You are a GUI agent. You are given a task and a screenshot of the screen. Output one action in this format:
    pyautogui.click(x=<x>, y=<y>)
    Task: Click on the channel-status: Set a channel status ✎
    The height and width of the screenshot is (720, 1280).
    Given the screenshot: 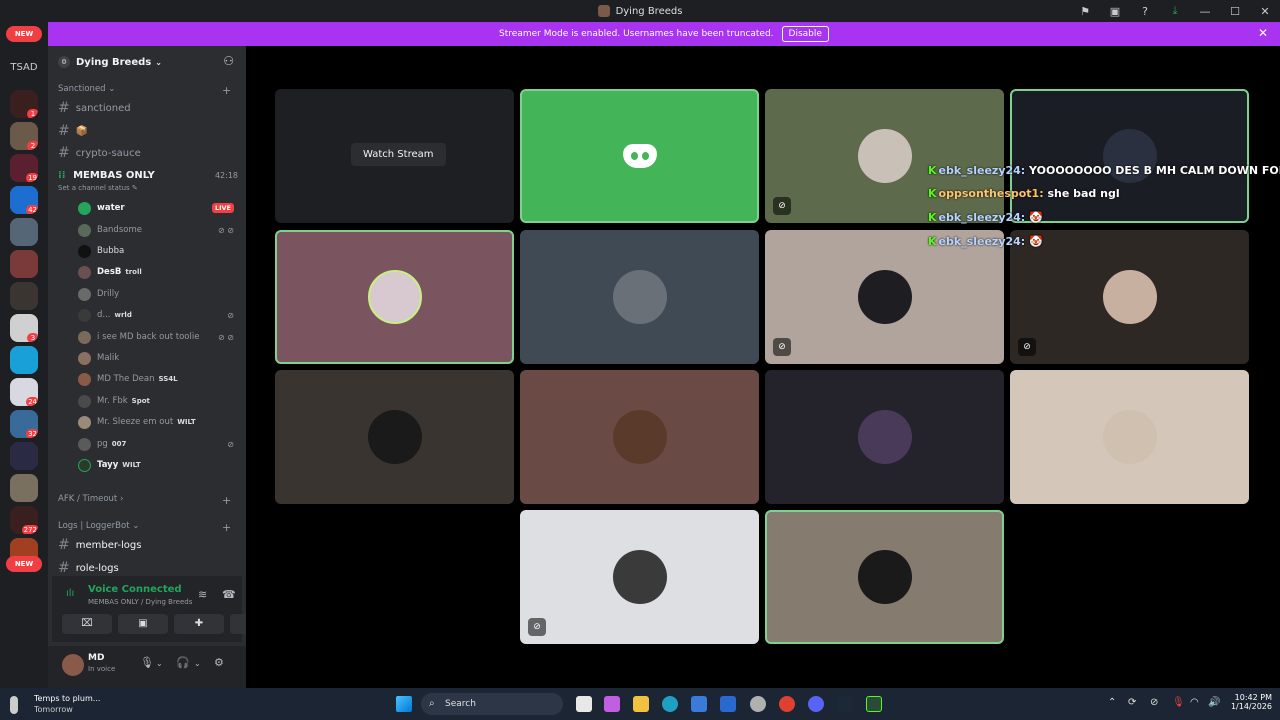 What is the action you would take?
    pyautogui.click(x=148, y=188)
    